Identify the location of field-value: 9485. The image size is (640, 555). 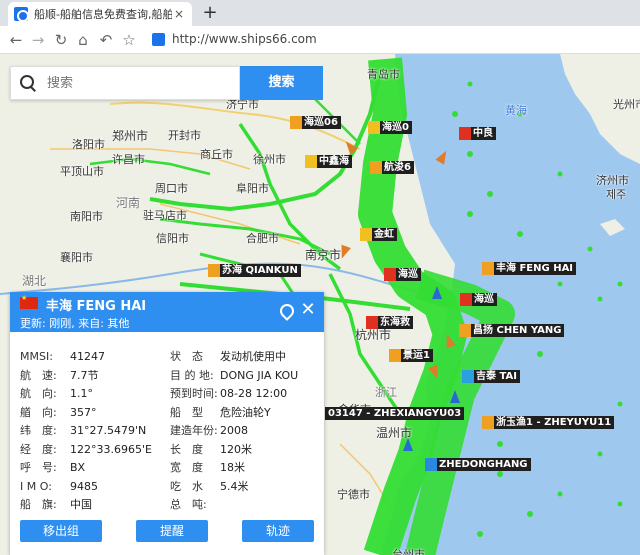
(84, 486).